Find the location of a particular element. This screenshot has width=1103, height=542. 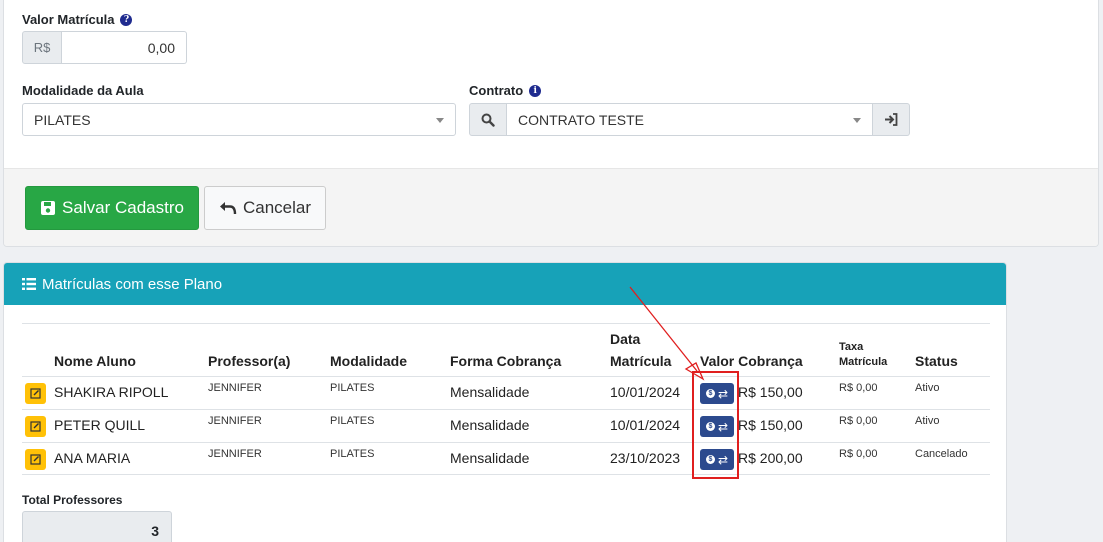

col-professor: Professor(a) is located at coordinates (249, 361).